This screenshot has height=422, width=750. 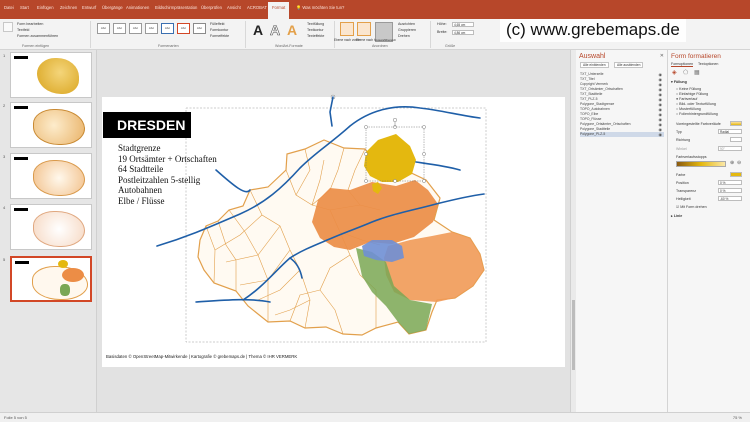 What do you see at coordinates (730, 148) in the screenshot?
I see `angle-input: 90°` at bounding box center [730, 148].